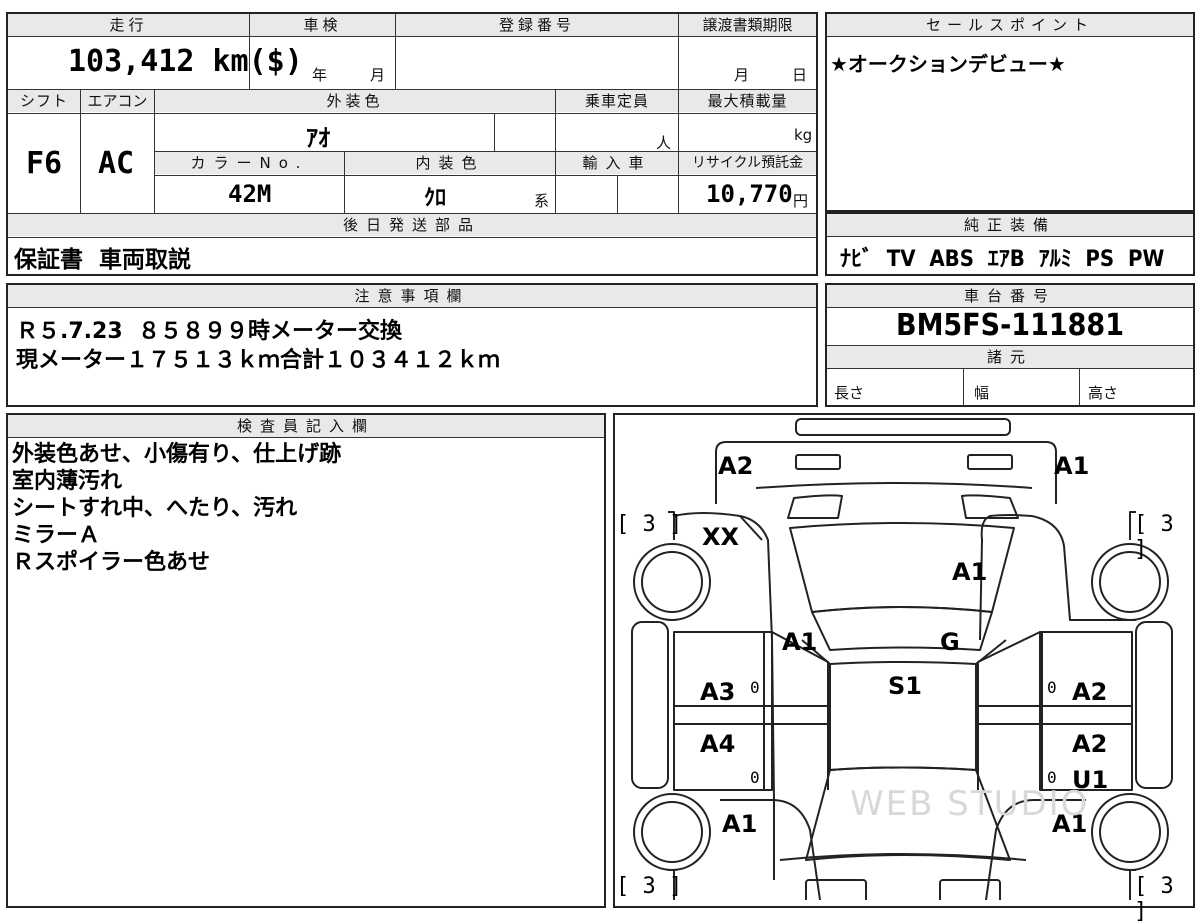  Describe the element at coordinates (721, 537) in the screenshot. I see `damage-fender-left: XX` at that location.